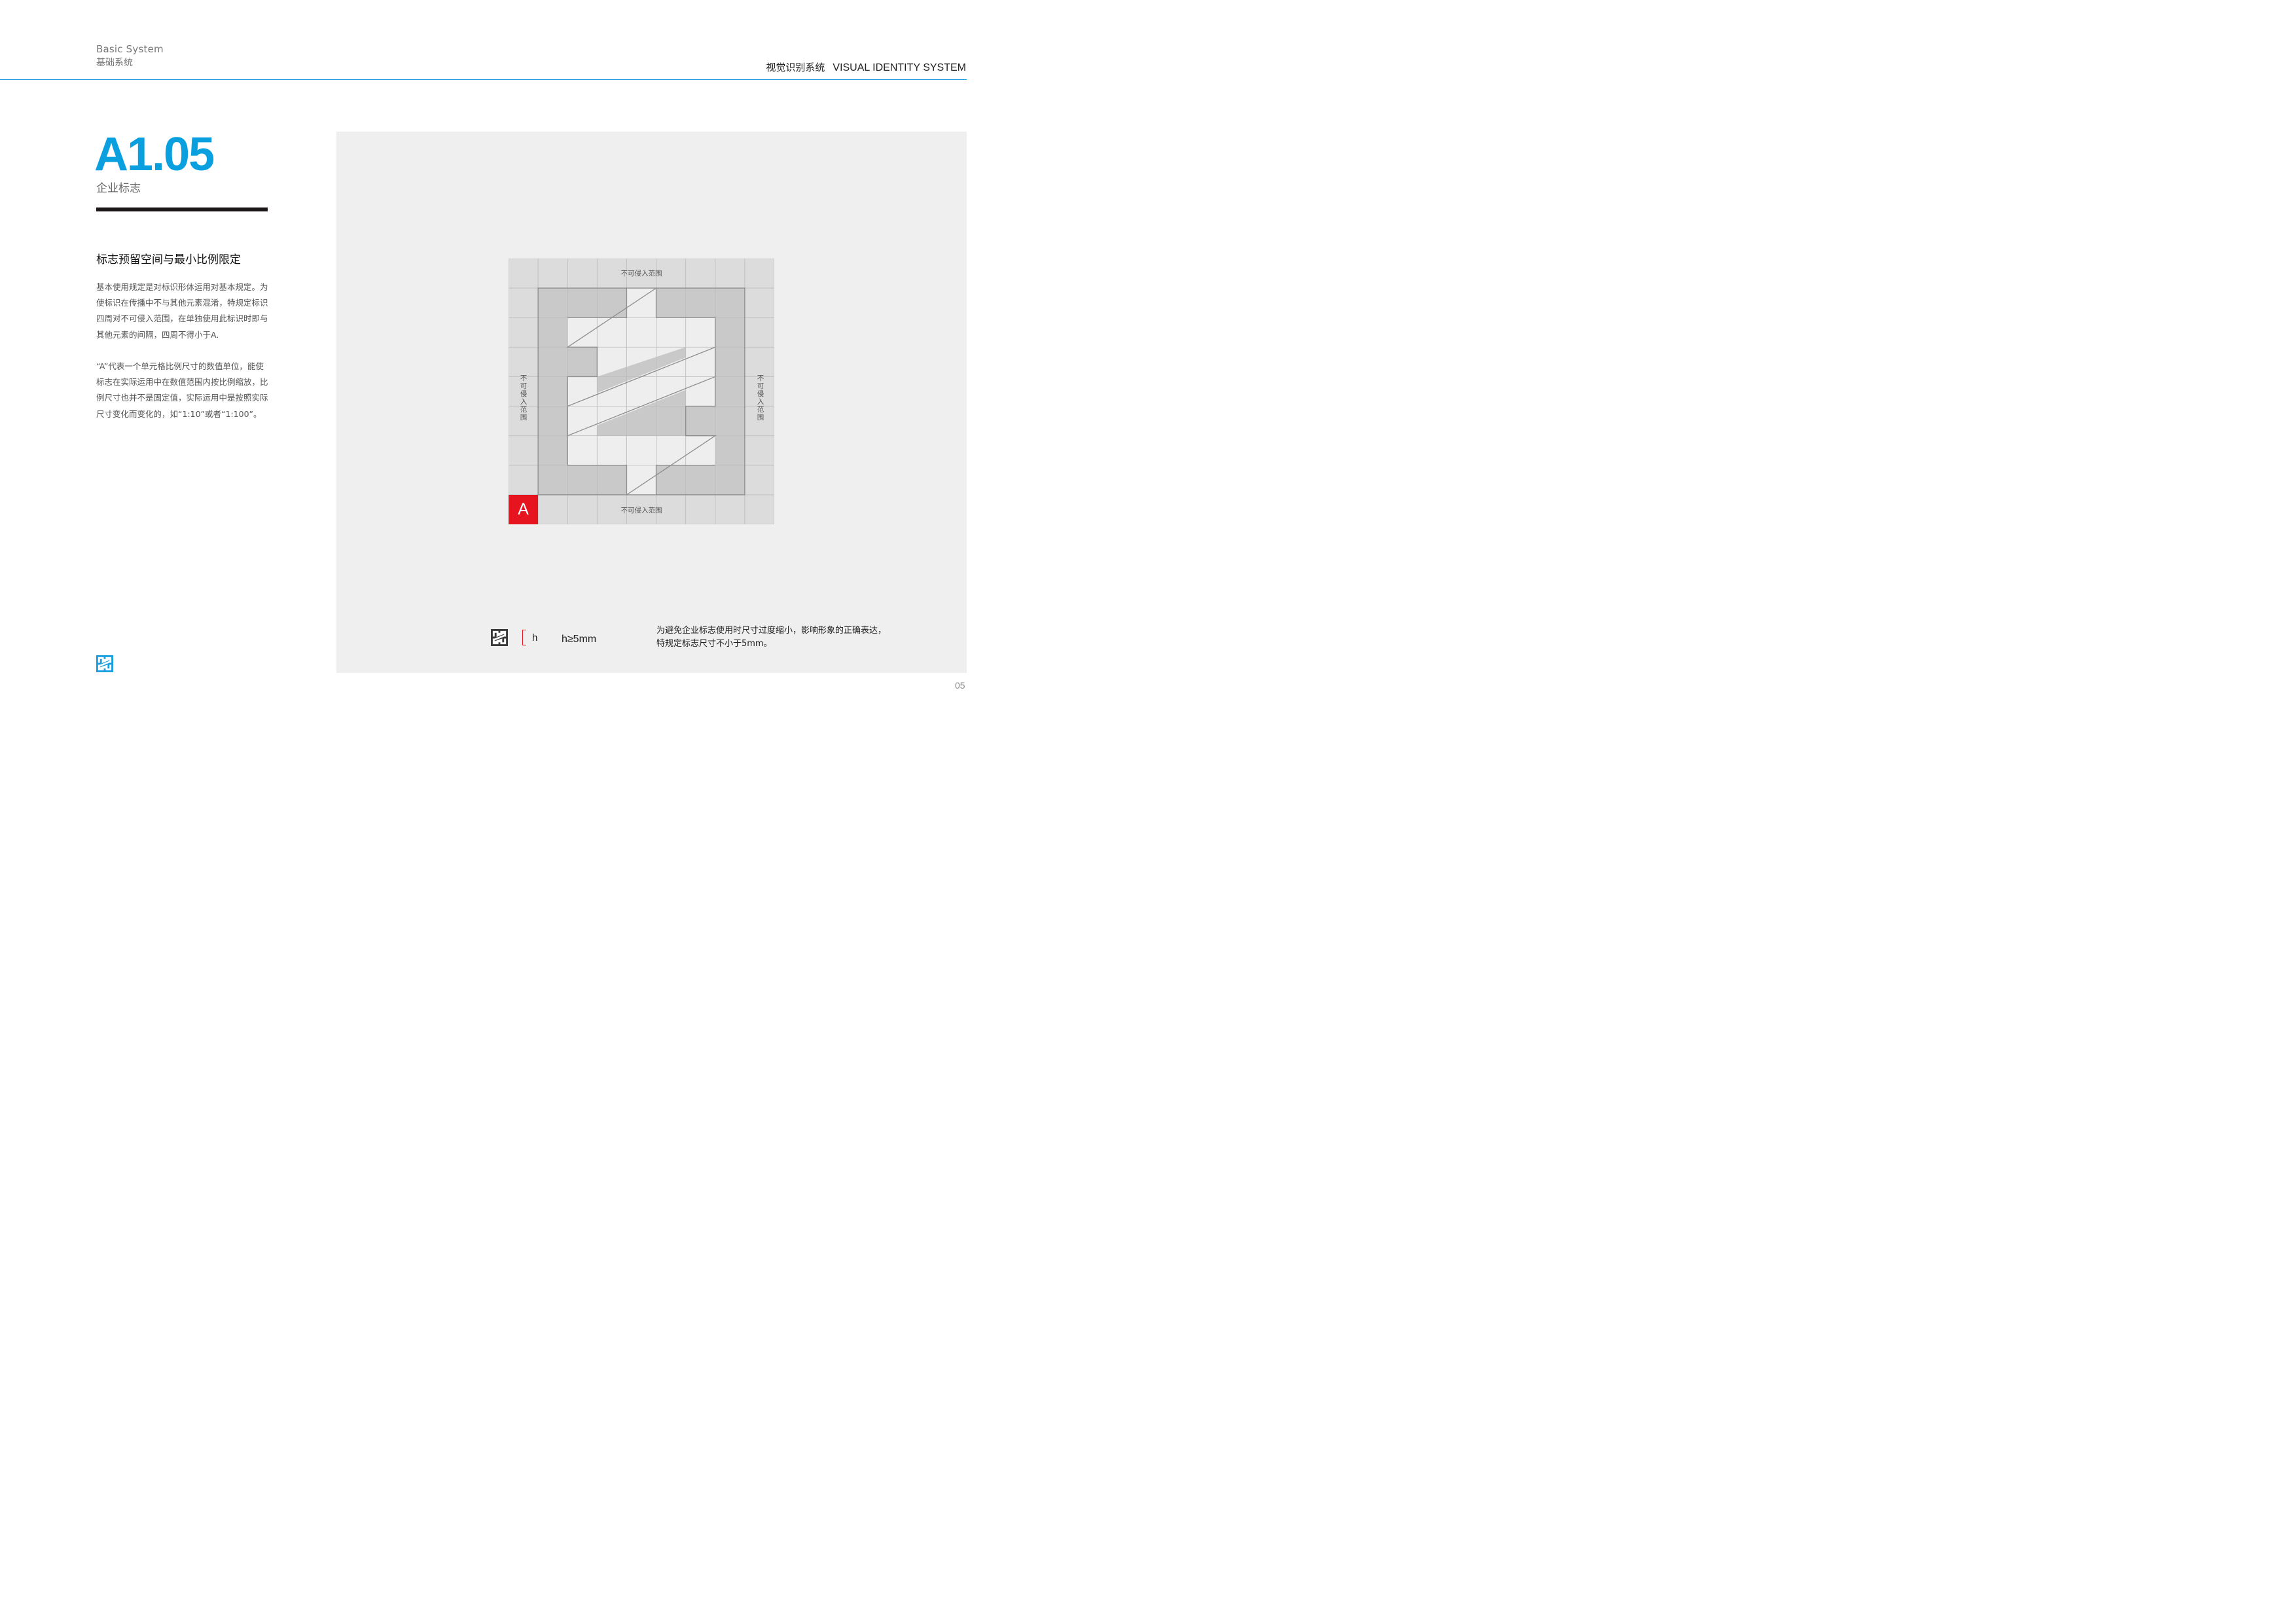  What do you see at coordinates (795, 67) in the screenshot?
I see `system-title-cn: 视觉识别系统` at bounding box center [795, 67].